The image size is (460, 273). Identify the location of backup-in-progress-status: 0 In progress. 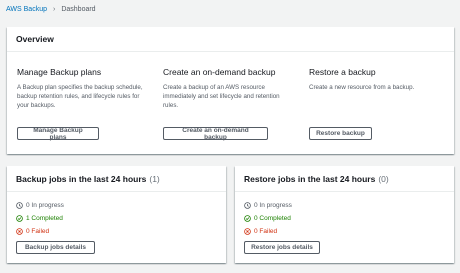
(40, 205).